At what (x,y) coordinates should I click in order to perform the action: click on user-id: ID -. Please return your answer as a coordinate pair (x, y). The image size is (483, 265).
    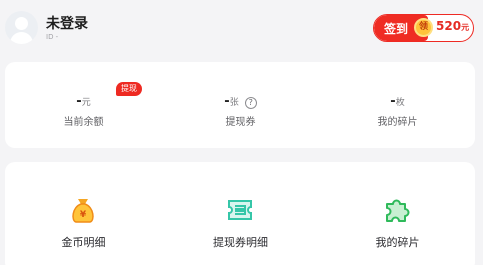
    Looking at the image, I should click on (52, 37).